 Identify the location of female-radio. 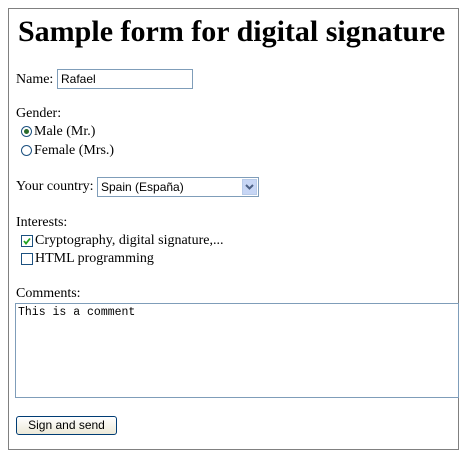
(26, 150).